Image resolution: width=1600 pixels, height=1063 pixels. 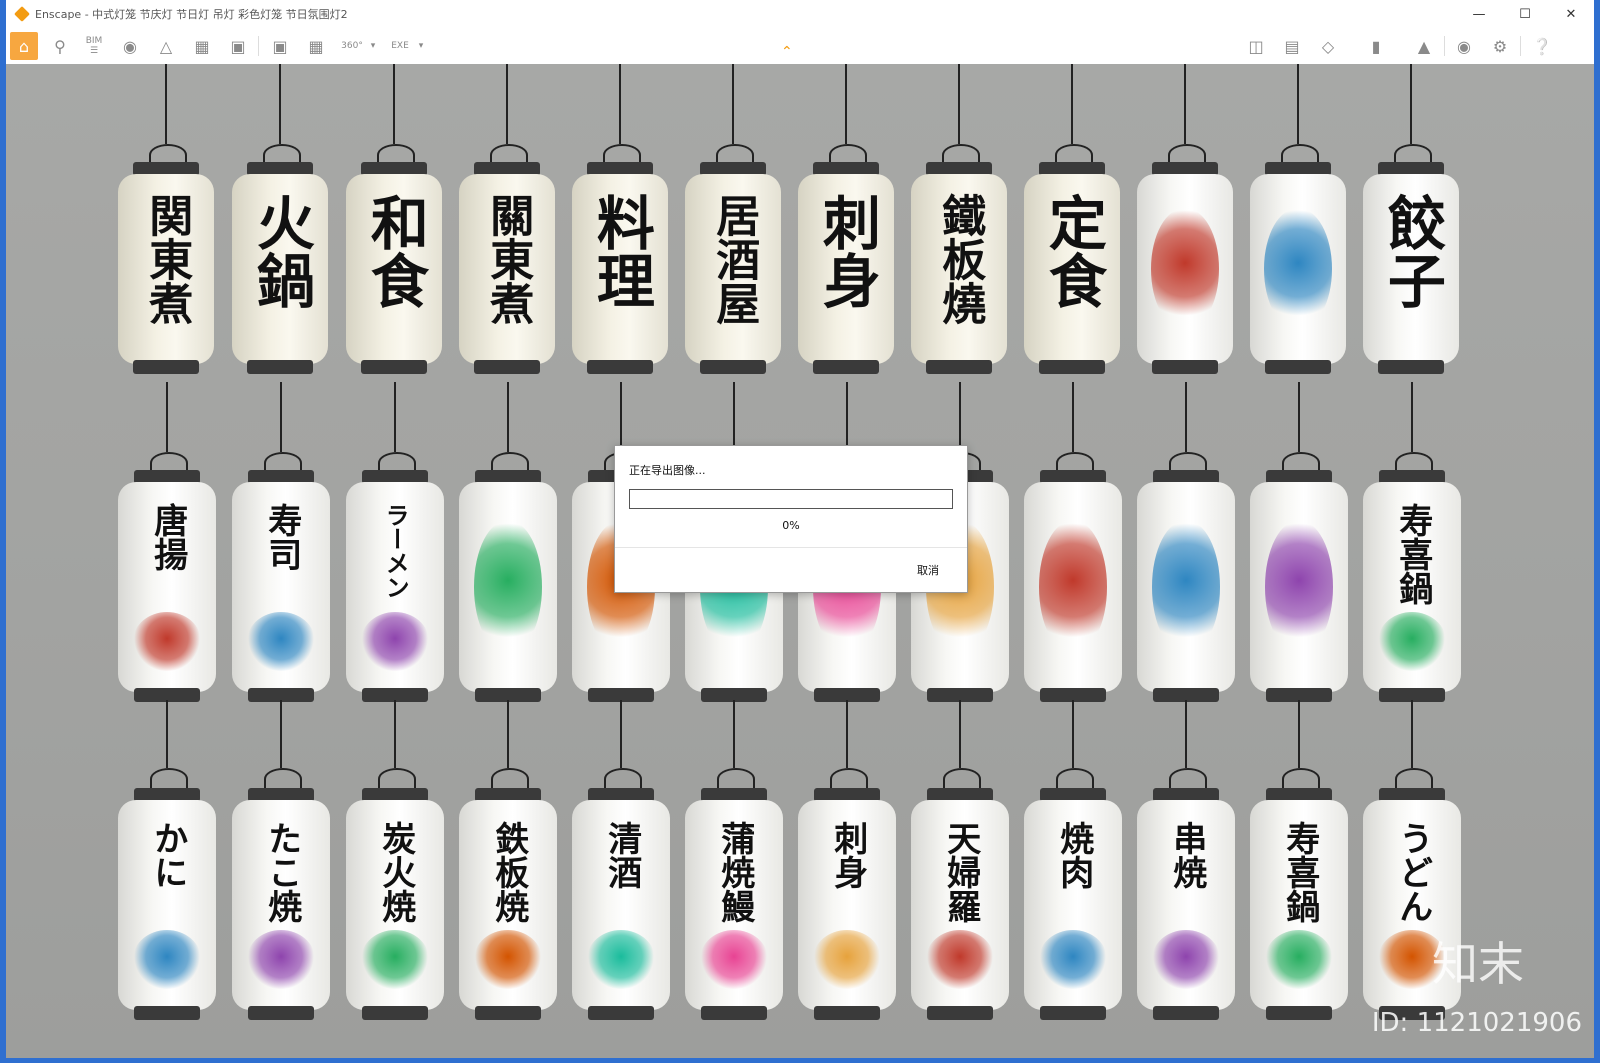 What do you see at coordinates (94, 41) in the screenshot?
I see `bim-label: BIM` at bounding box center [94, 41].